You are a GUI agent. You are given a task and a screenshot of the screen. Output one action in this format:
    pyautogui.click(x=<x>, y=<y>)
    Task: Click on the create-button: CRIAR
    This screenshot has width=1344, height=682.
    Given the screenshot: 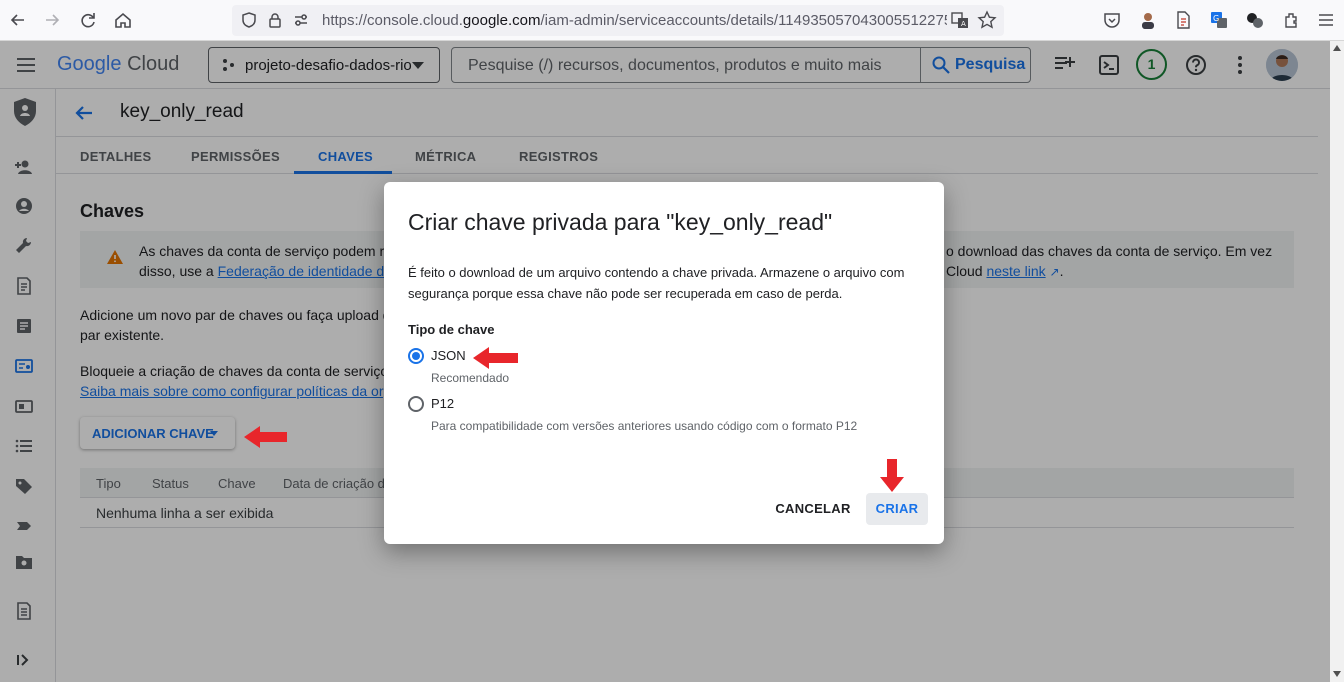 What is the action you would take?
    pyautogui.click(x=897, y=509)
    